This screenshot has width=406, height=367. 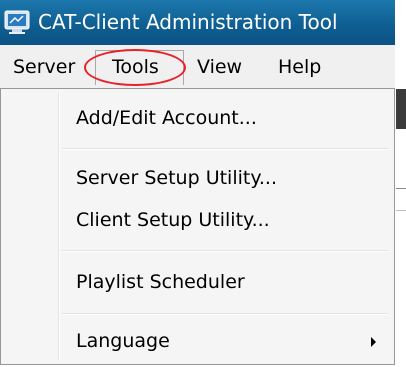 I want to click on background-window-edge, so click(x=400, y=183).